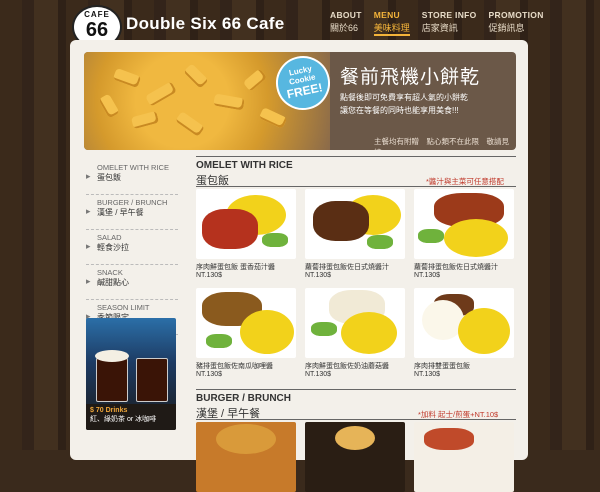  I want to click on section-title-en: OMELET WITH RICE, so click(244, 165).